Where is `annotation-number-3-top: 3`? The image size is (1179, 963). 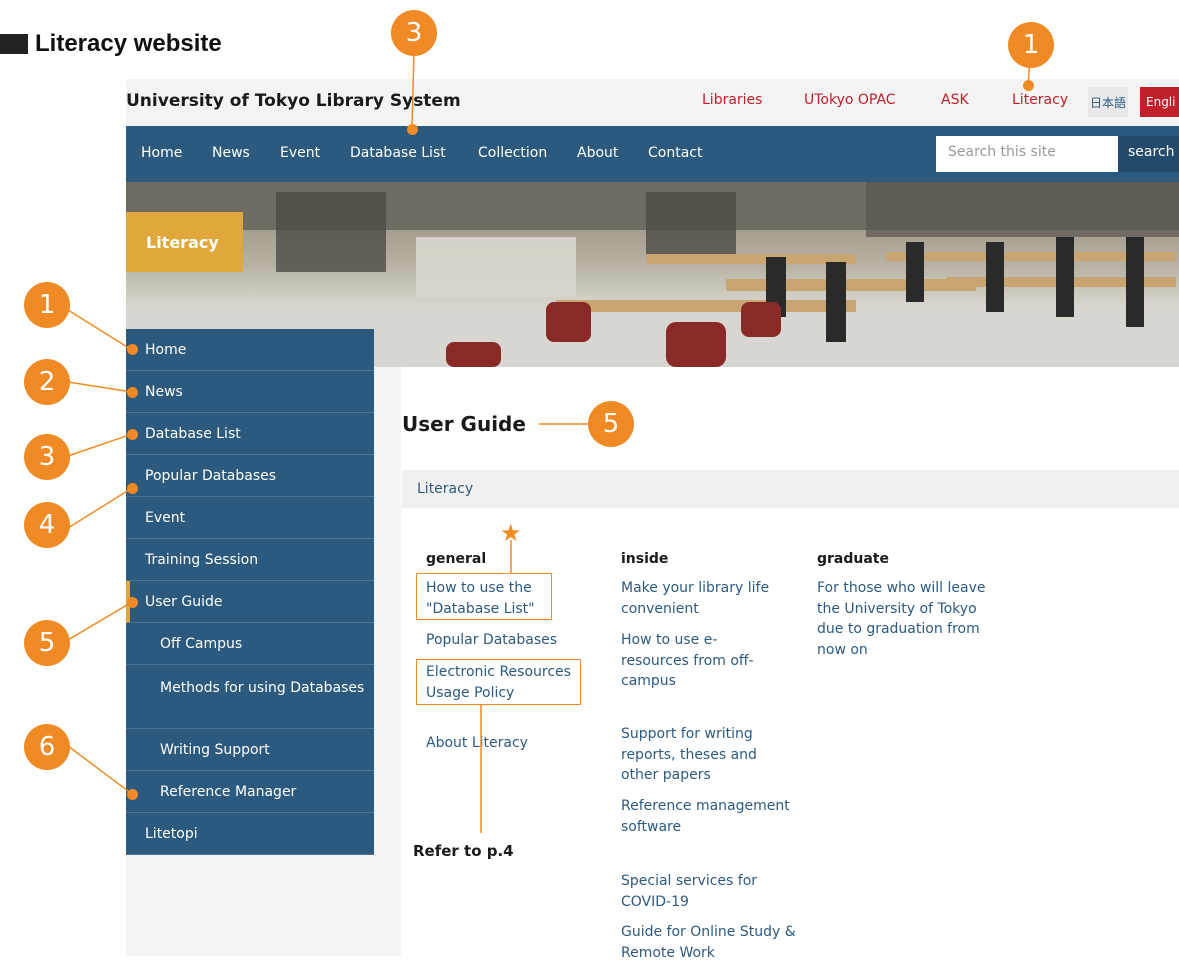 annotation-number-3-top: 3 is located at coordinates (414, 33).